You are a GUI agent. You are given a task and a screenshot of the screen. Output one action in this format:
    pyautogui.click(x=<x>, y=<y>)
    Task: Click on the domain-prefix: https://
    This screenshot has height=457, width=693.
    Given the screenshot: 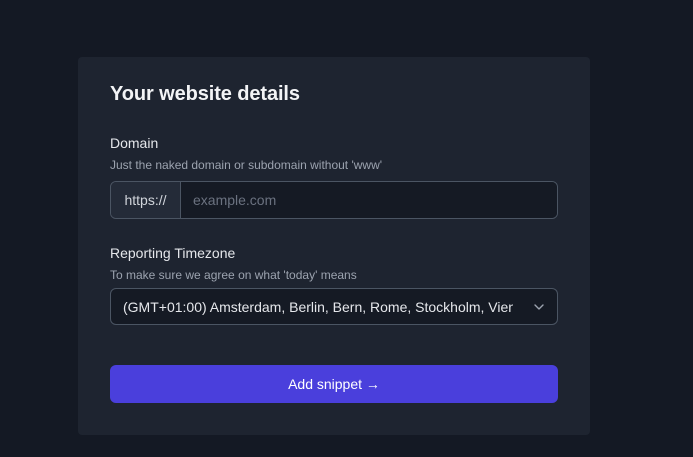 What is the action you would take?
    pyautogui.click(x=146, y=200)
    